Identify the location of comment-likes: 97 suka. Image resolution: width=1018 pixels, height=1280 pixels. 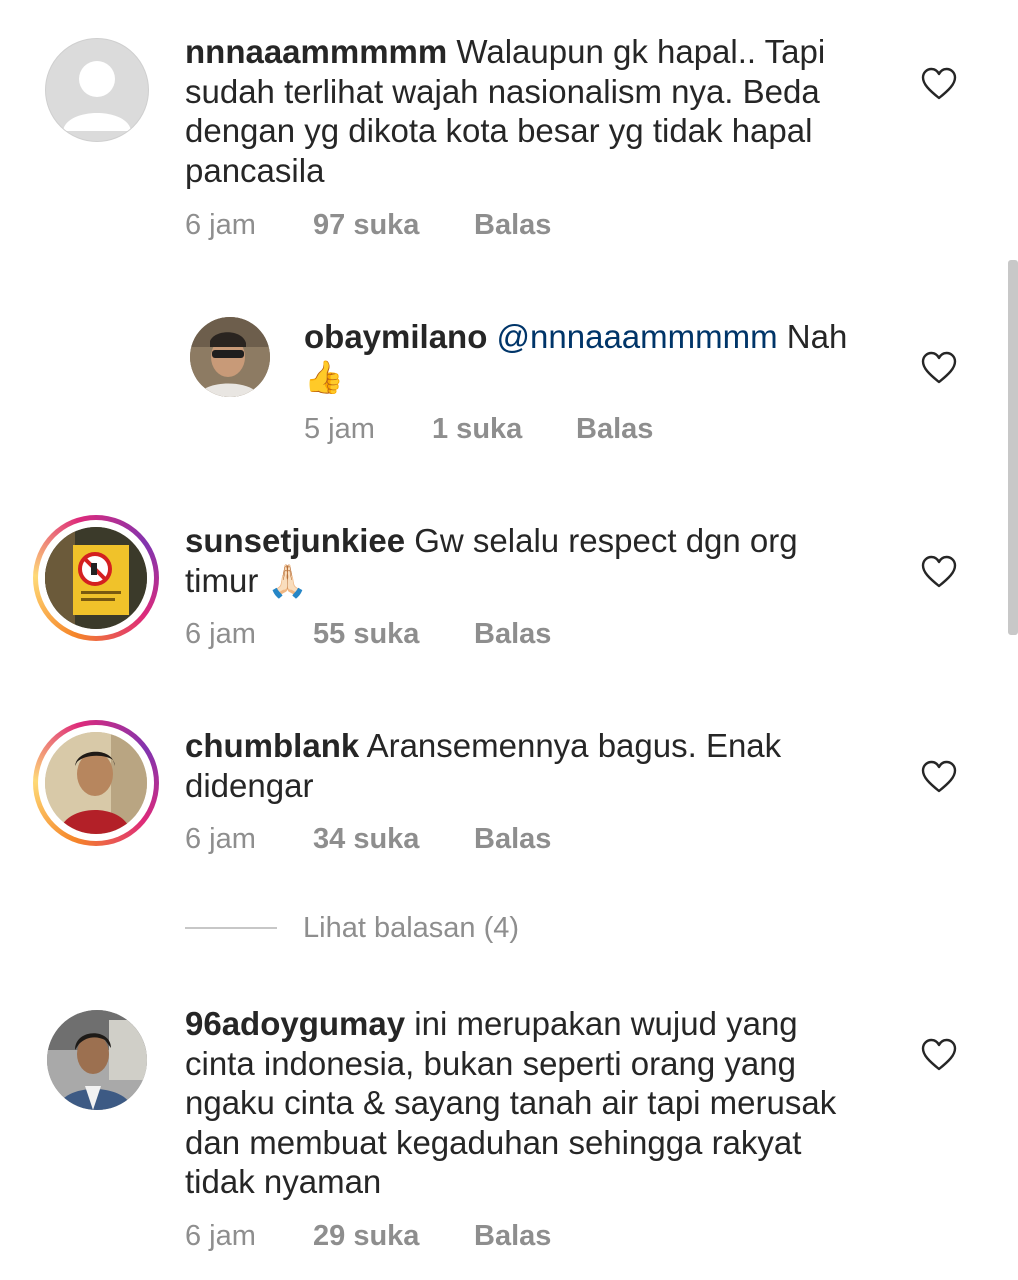
(366, 225).